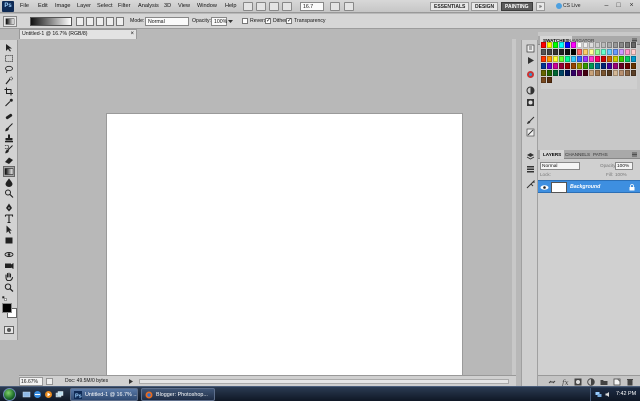 This screenshot has width=640, height=401. What do you see at coordinates (530, 90) in the screenshot?
I see `adjustments-panel-icon` at bounding box center [530, 90].